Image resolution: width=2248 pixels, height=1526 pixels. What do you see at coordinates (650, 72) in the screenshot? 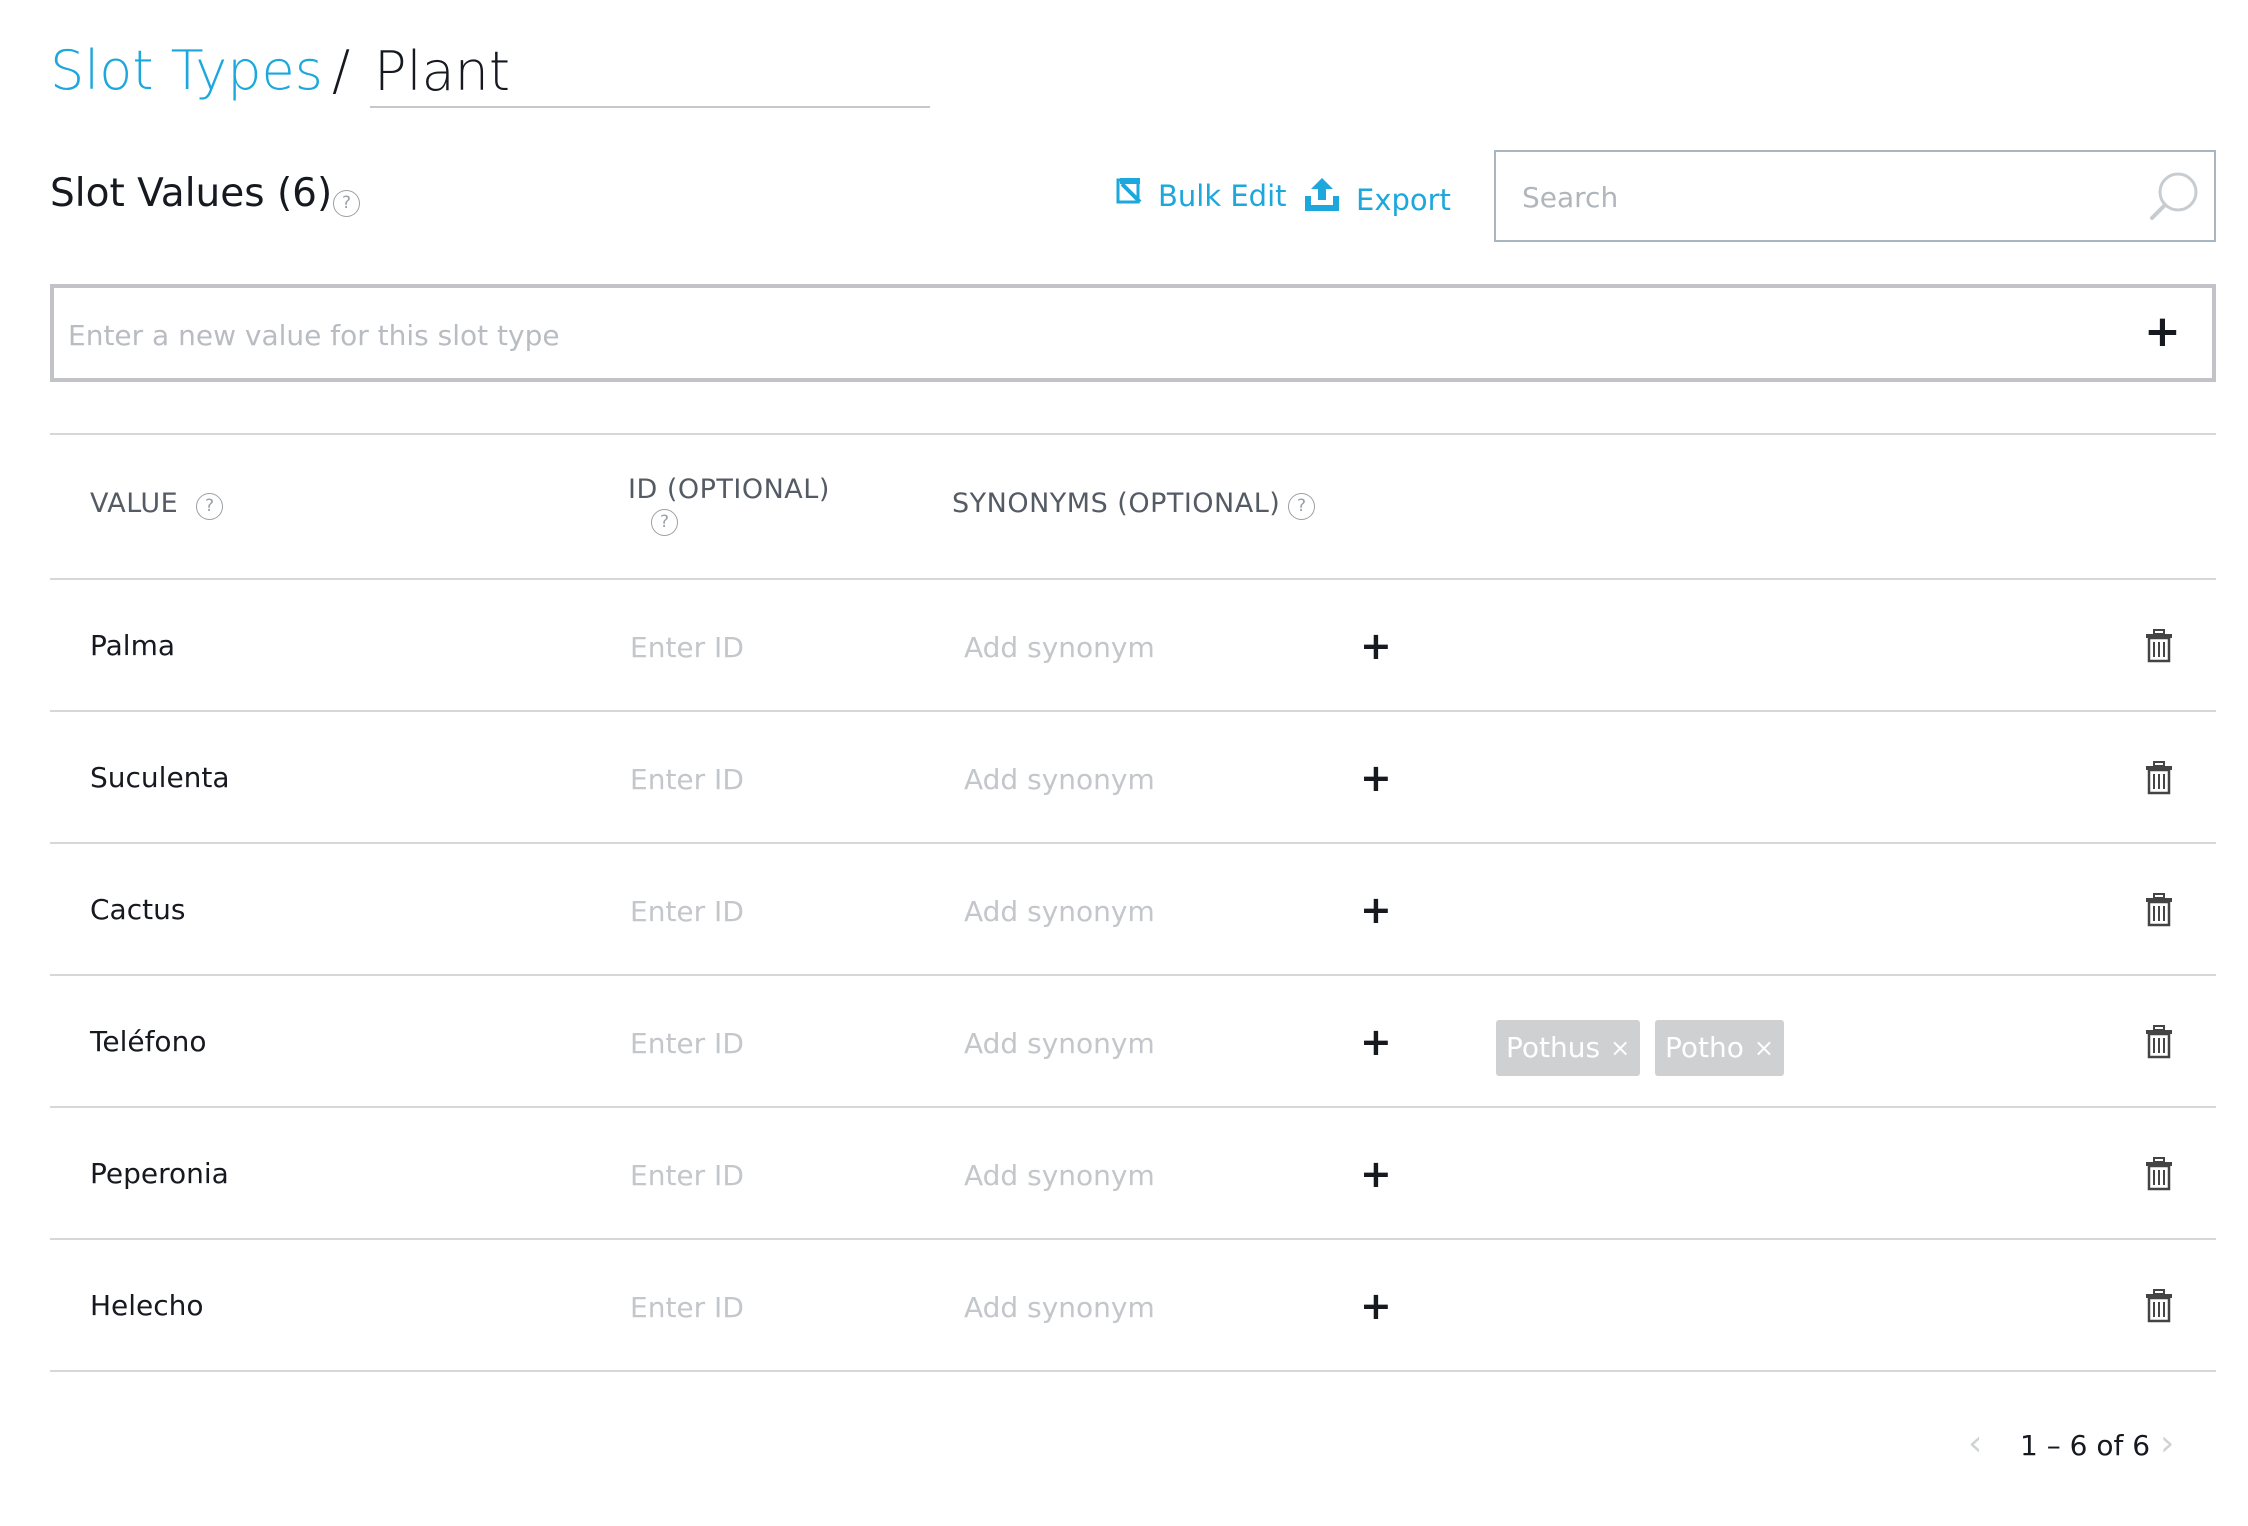
I see `slot-type-name-field` at bounding box center [650, 72].